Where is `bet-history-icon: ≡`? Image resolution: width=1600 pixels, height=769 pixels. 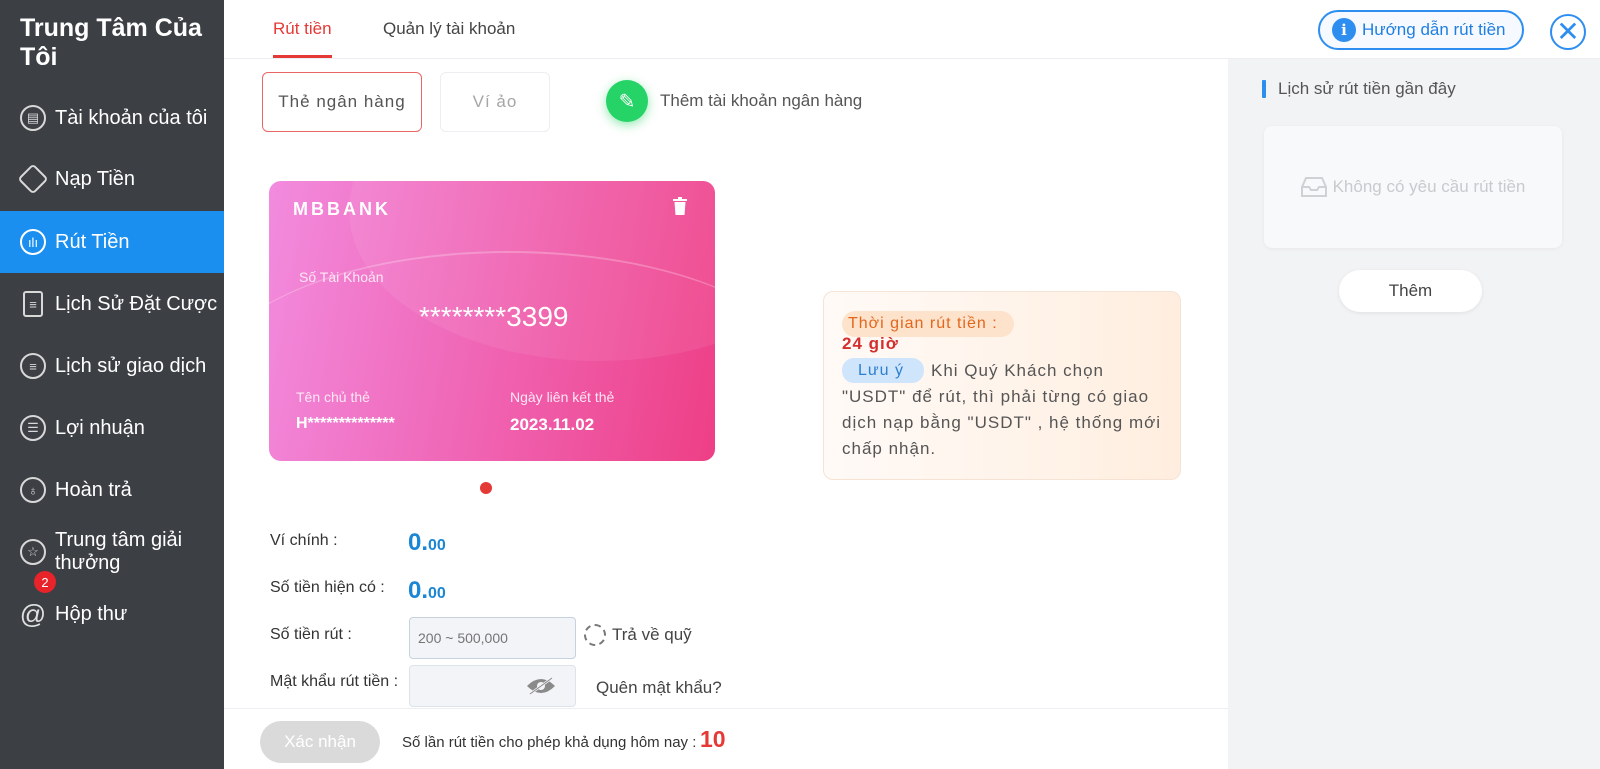 bet-history-icon: ≡ is located at coordinates (33, 304).